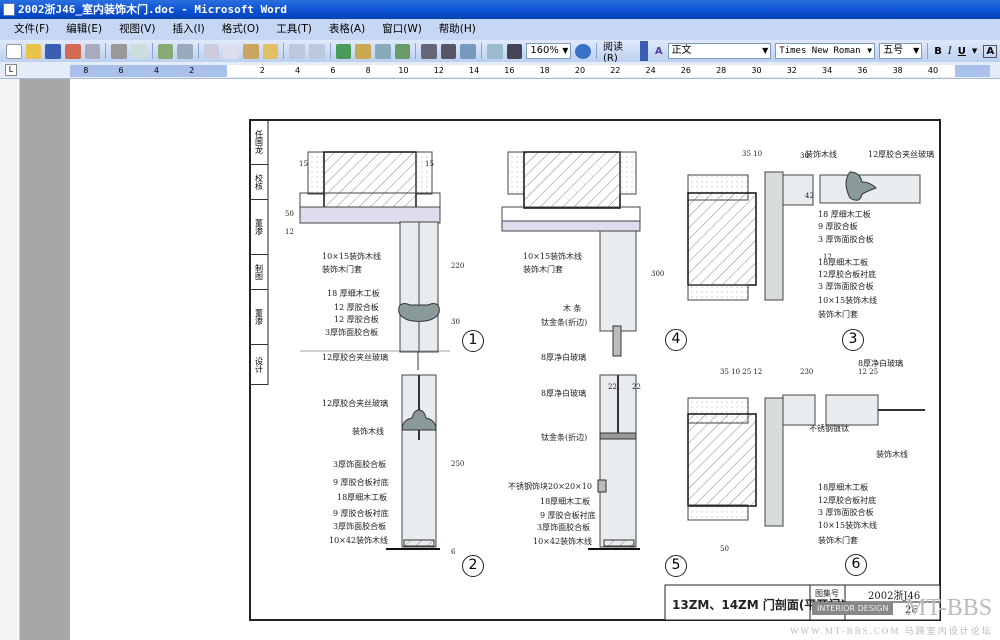 The image size is (1000, 640). I want to click on detail-marker-5: 5, so click(676, 566).